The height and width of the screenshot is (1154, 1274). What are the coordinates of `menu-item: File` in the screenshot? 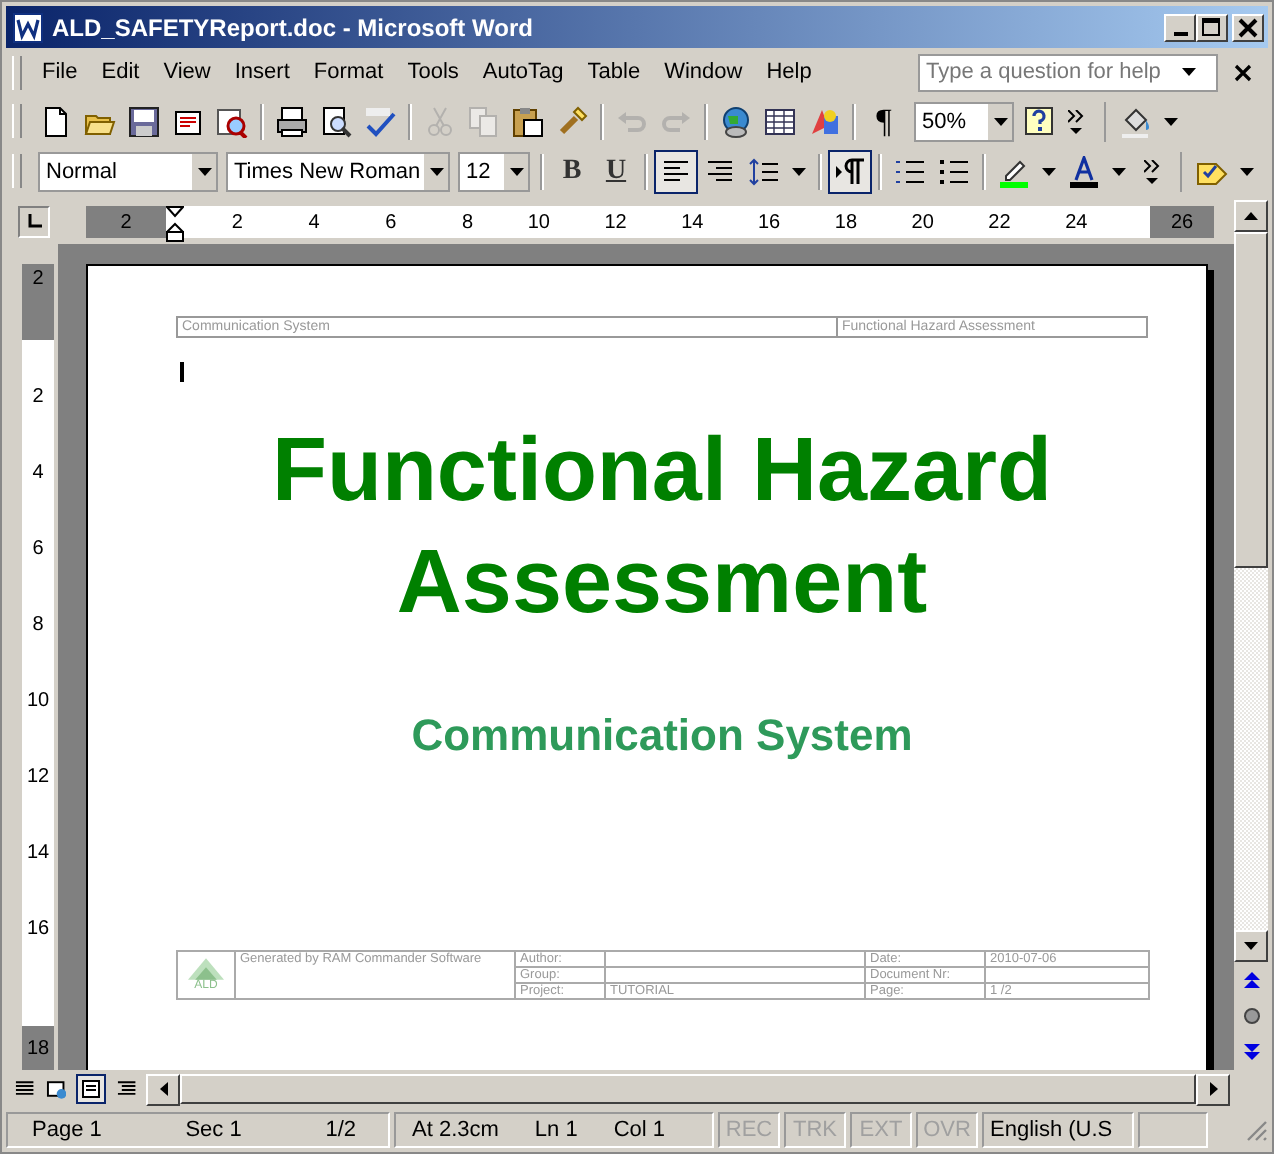 It's located at (64, 72).